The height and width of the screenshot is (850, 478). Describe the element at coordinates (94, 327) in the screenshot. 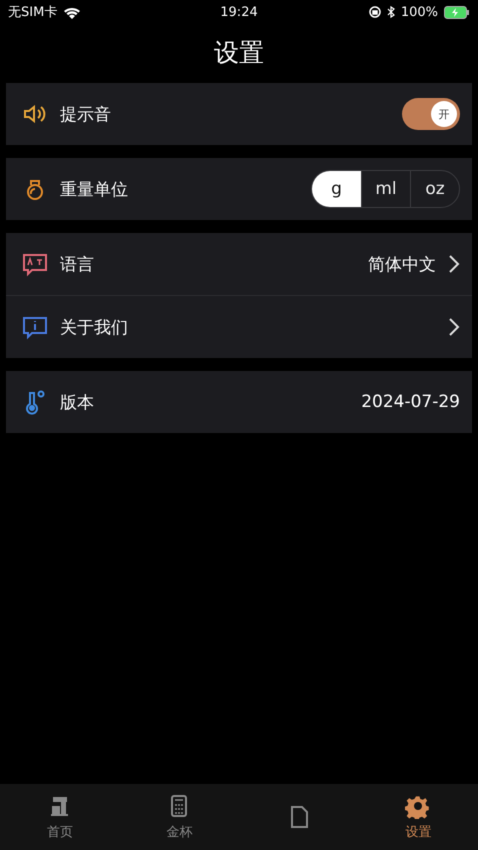

I see `setting-label: 关于我们` at that location.